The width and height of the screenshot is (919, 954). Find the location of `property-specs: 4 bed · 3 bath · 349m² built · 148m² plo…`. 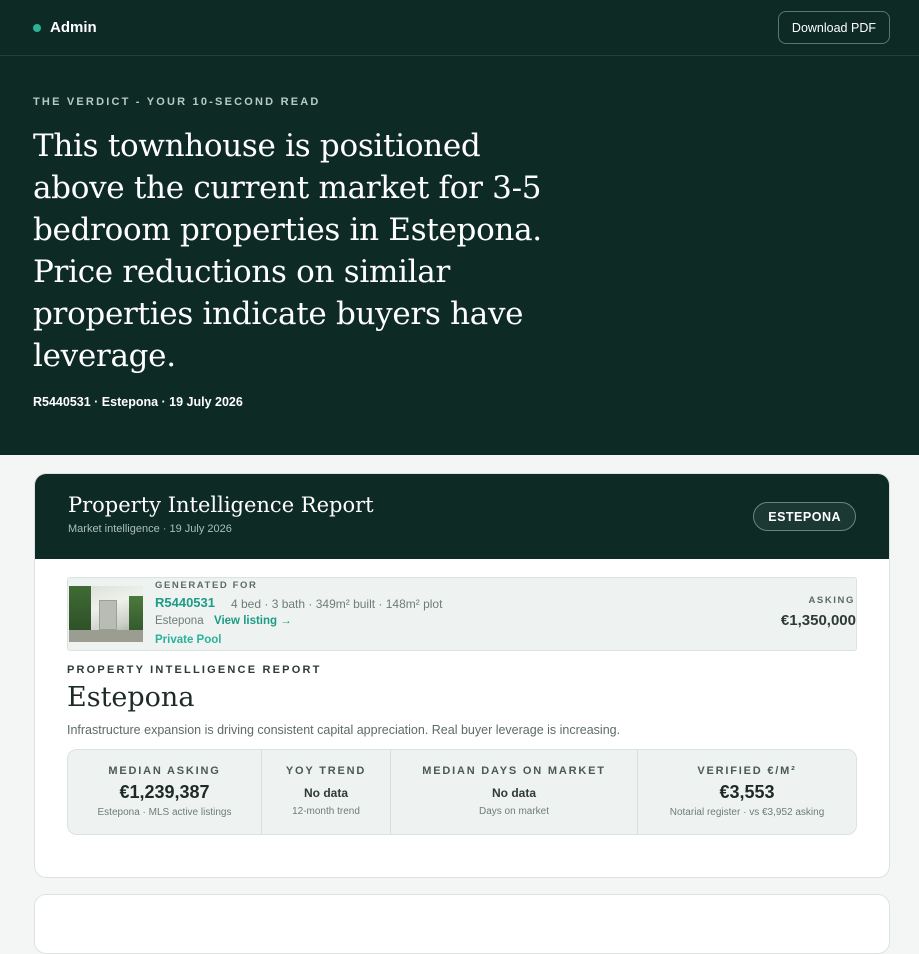

property-specs: 4 bed · 3 bath · 349m² built · 148m² plo… is located at coordinates (337, 604).